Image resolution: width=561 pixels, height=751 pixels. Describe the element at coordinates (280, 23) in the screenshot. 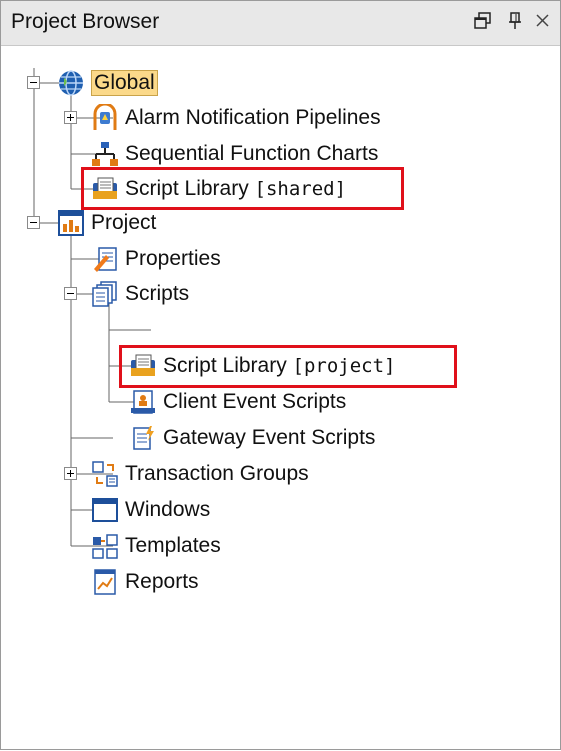

I see `panel-titlebar: Project Browser` at that location.